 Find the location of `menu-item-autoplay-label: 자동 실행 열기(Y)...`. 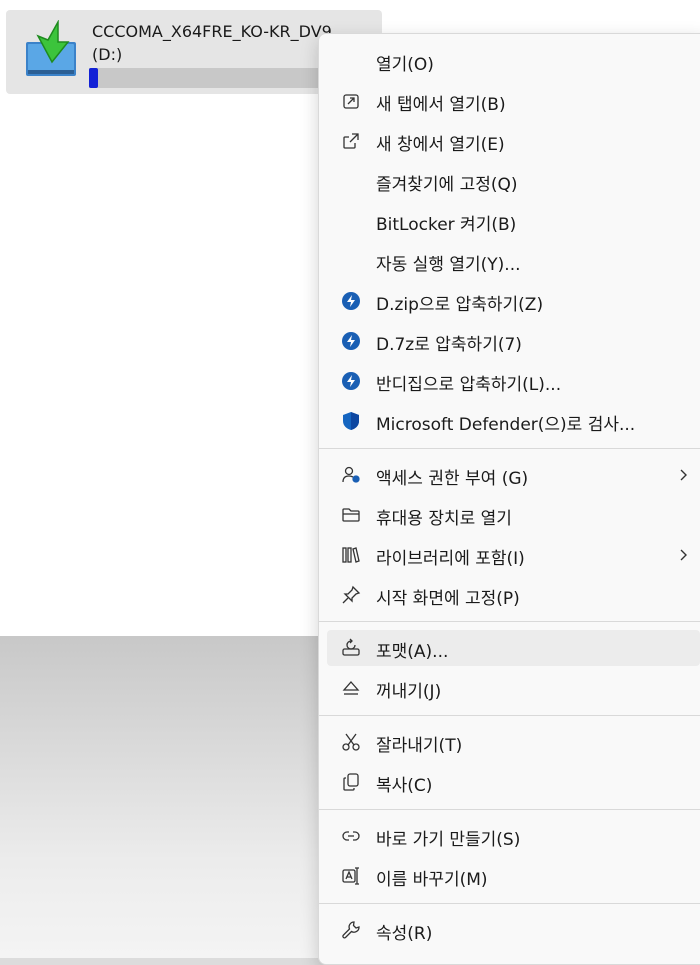

menu-item-autoplay-label: 자동 실행 열기(Y)... is located at coordinates (448, 265).